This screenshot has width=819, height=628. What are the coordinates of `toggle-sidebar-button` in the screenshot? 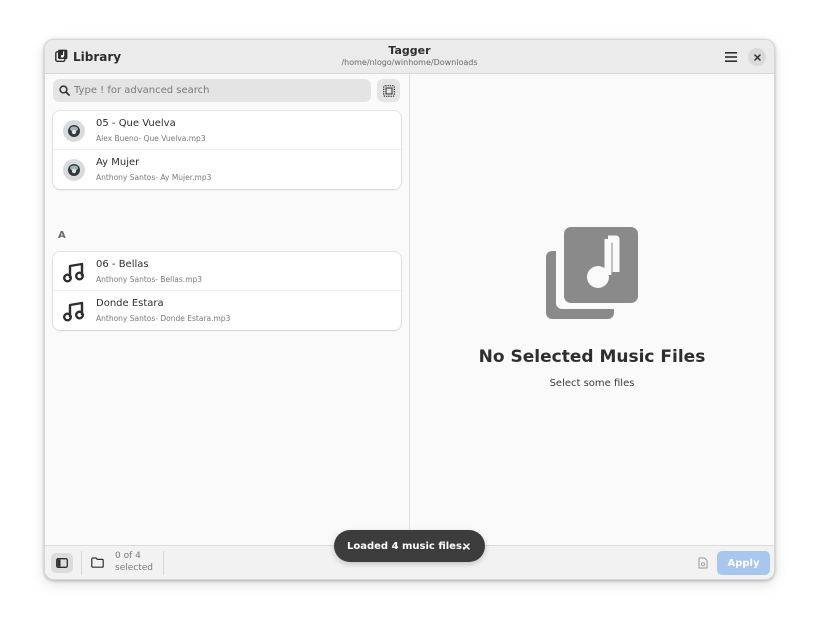 It's located at (62, 563).